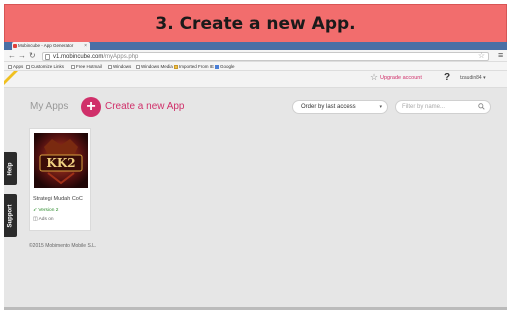  Describe the element at coordinates (15, 46) in the screenshot. I see `favicon-icon` at that location.